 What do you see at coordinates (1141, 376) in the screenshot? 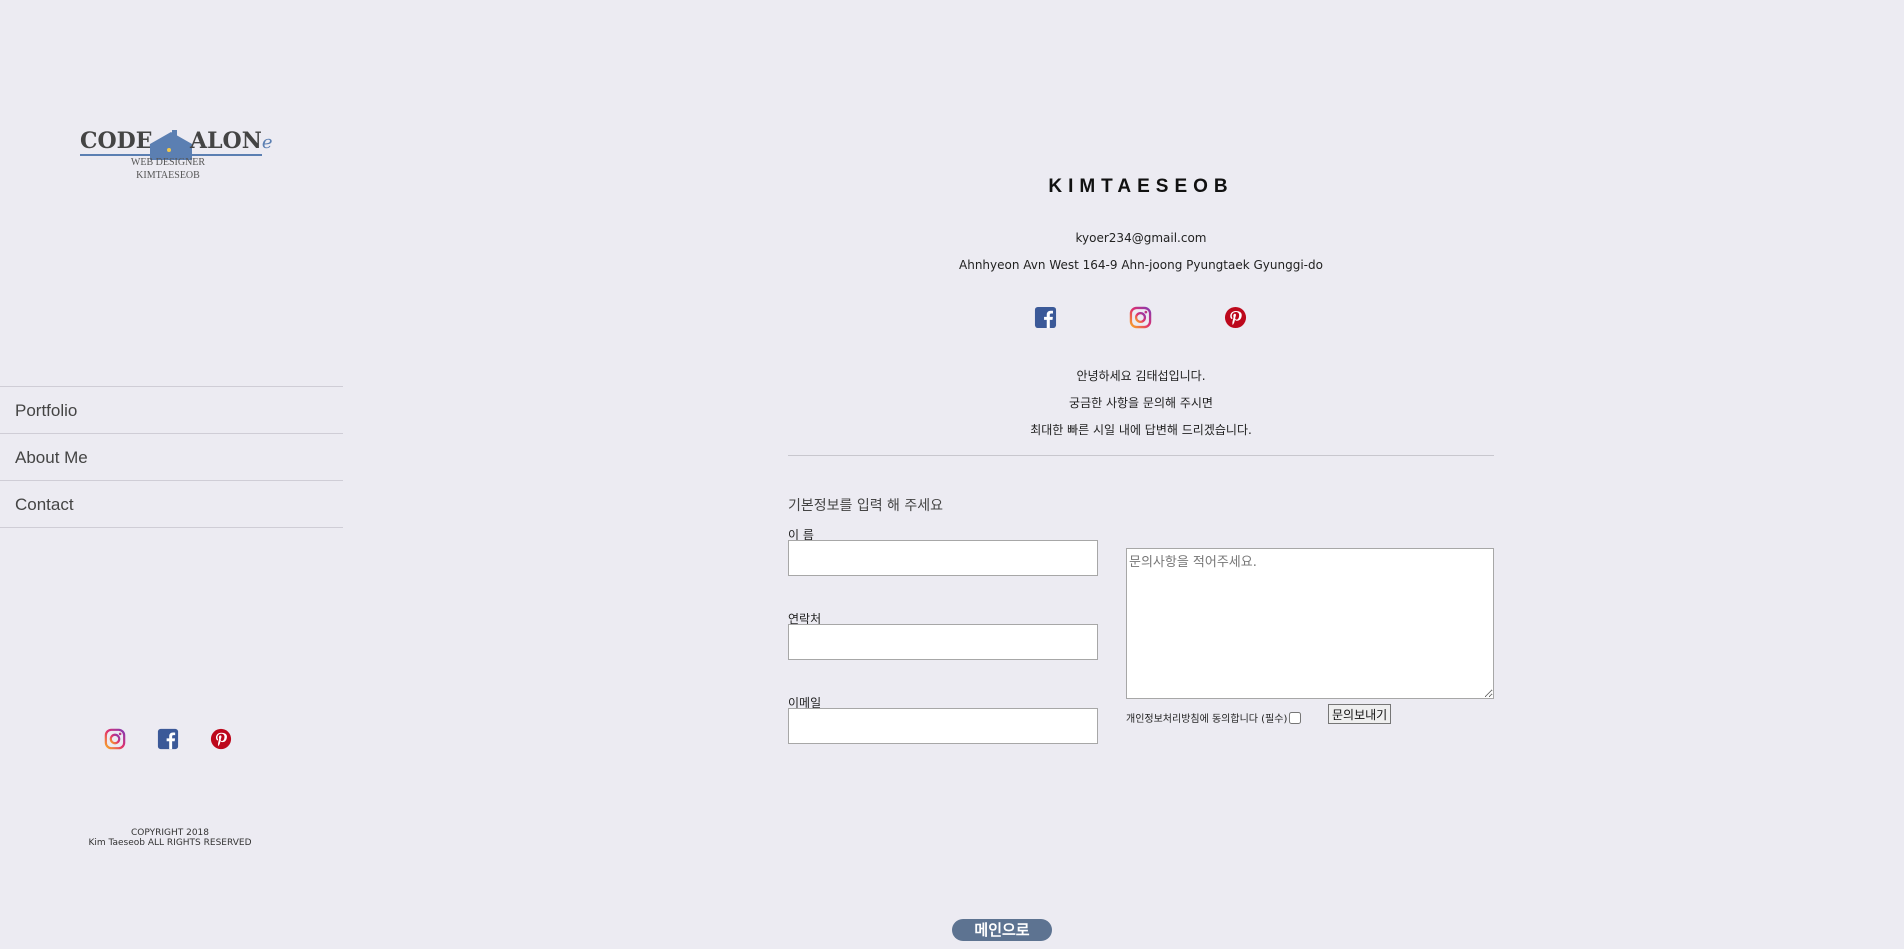
I see `intro-line-1: 안녕하세요 김태섭입니다.` at bounding box center [1141, 376].